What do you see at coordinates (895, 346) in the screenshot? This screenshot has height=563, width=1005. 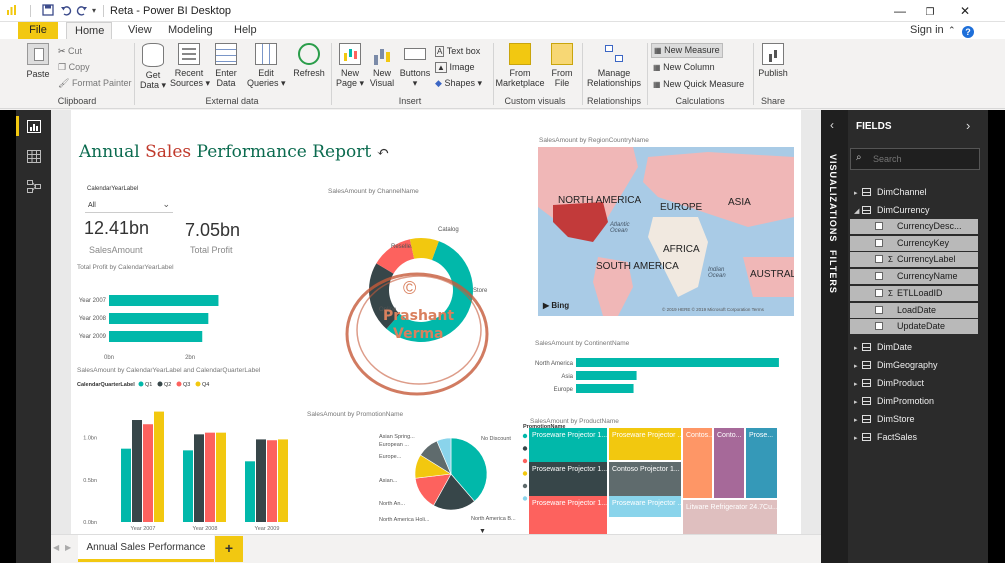 I see `field-table-label: DimDate` at bounding box center [895, 346].